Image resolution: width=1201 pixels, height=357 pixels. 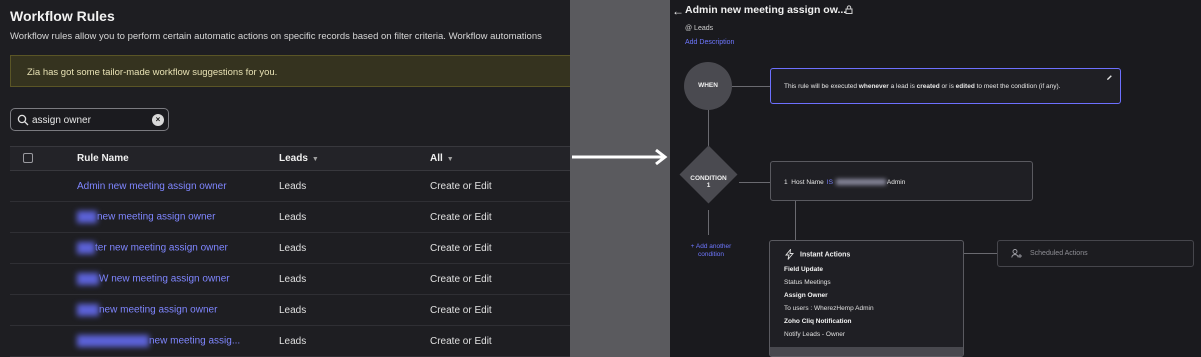 I want to click on search-input, so click(x=87, y=120).